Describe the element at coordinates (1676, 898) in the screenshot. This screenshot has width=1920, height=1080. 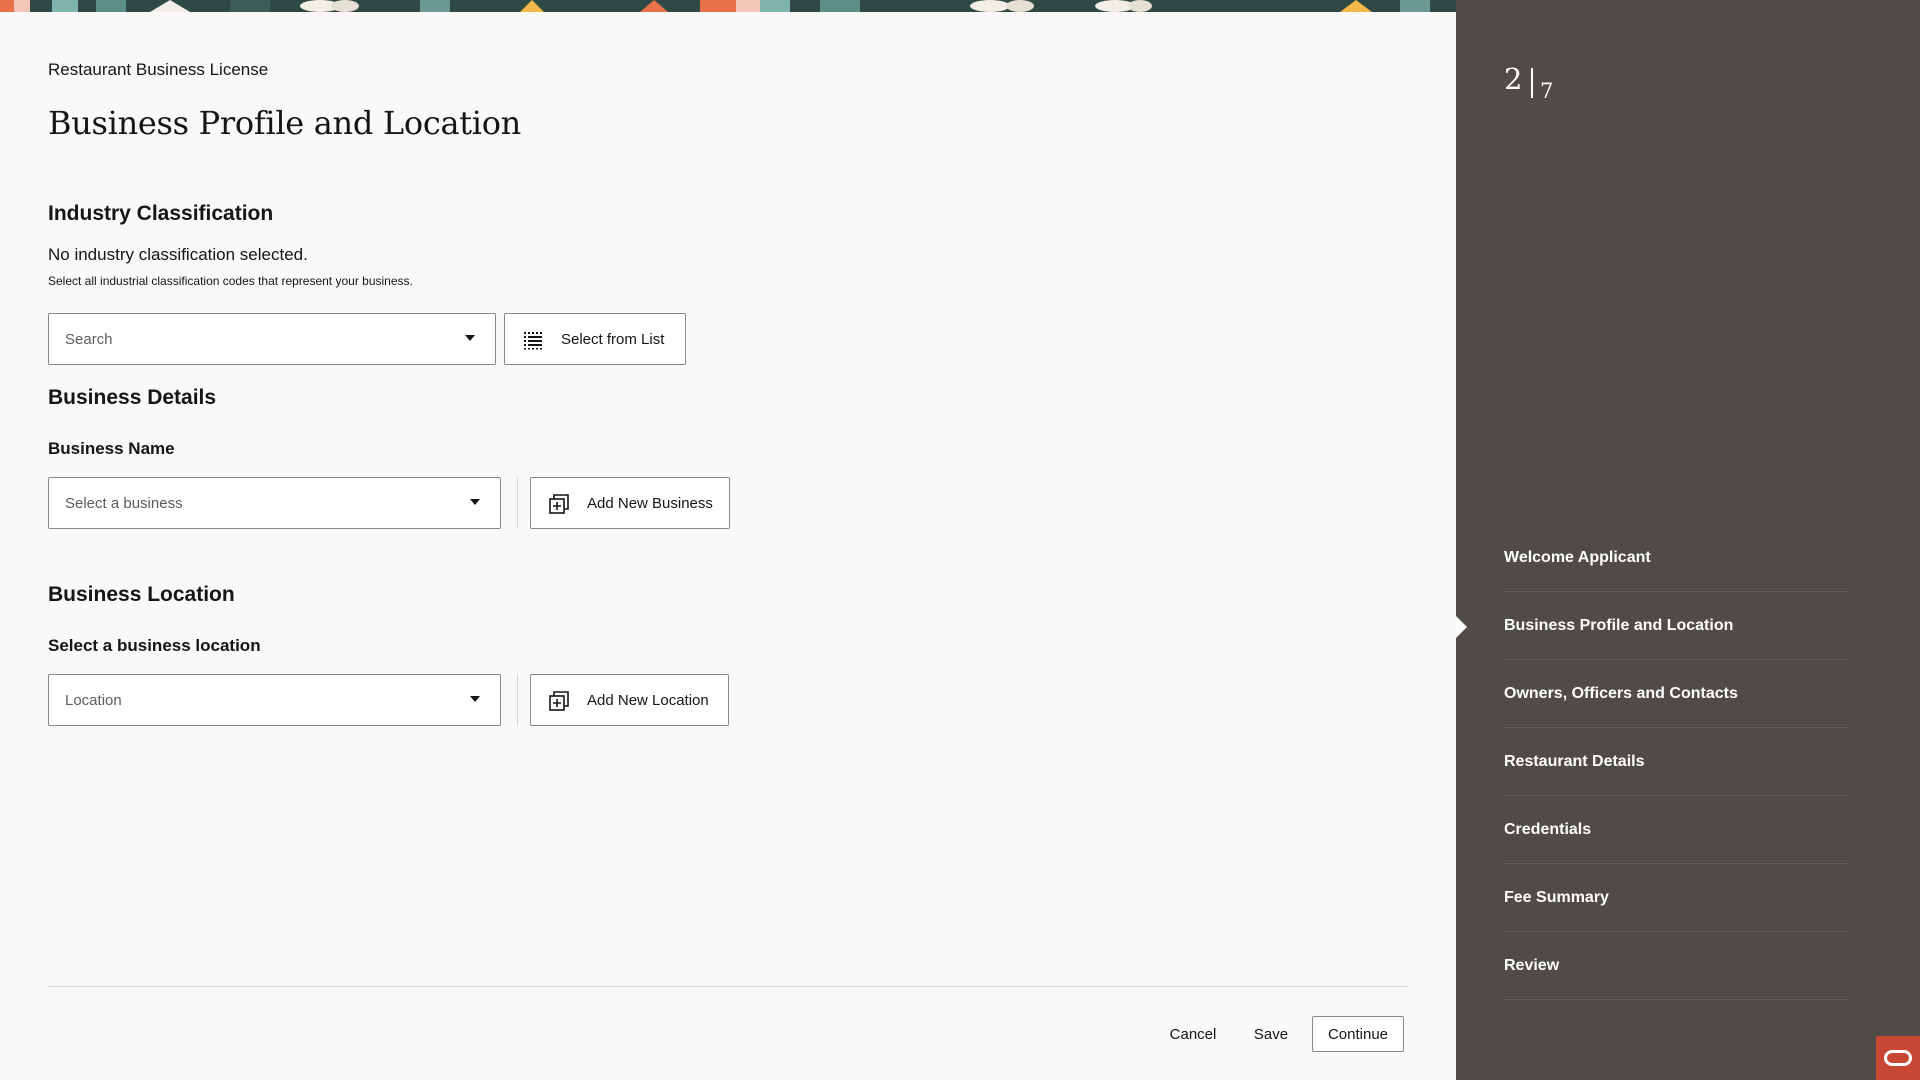
I see `step-item-fee-summary: Fee Summary` at that location.